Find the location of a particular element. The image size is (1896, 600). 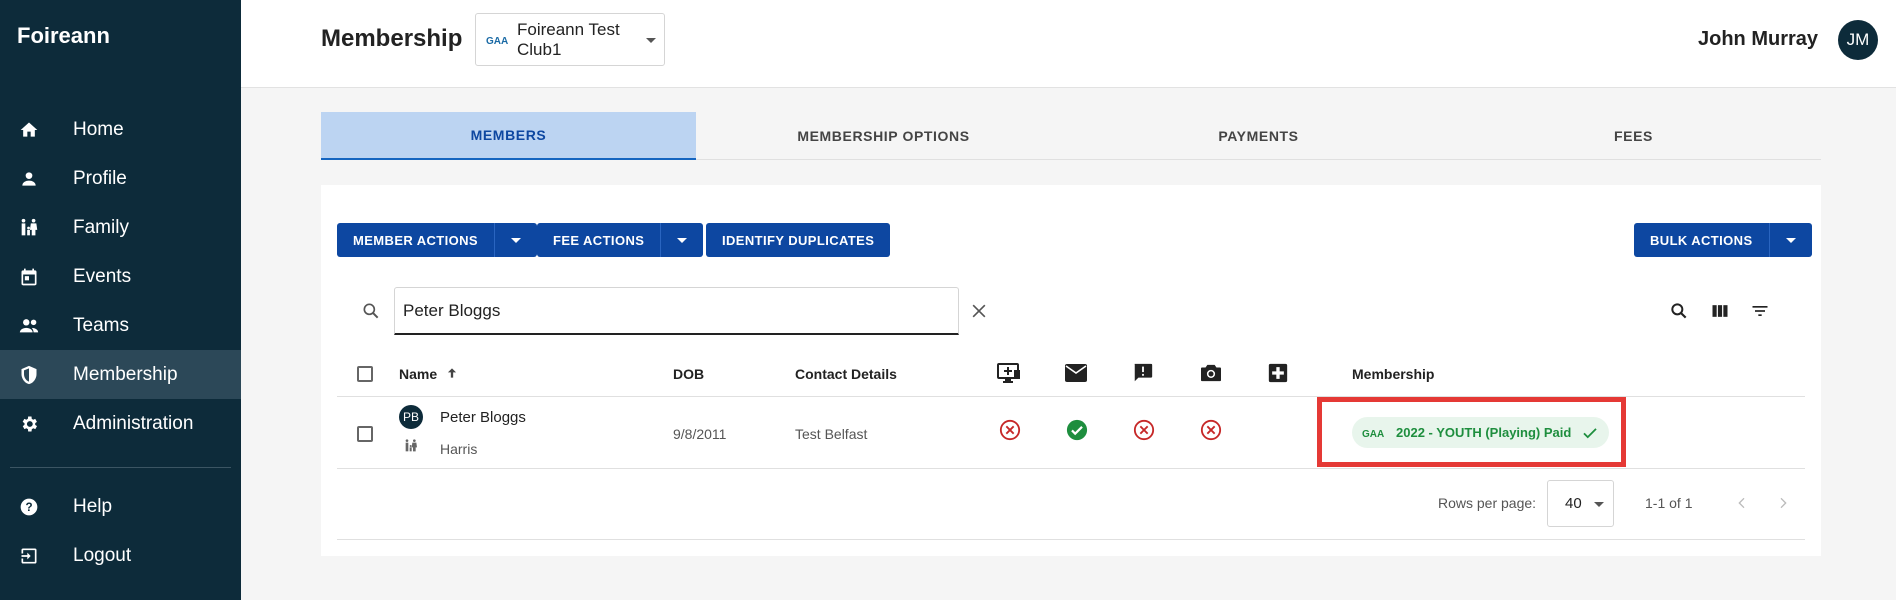

next-page-button is located at coordinates (1783, 503).